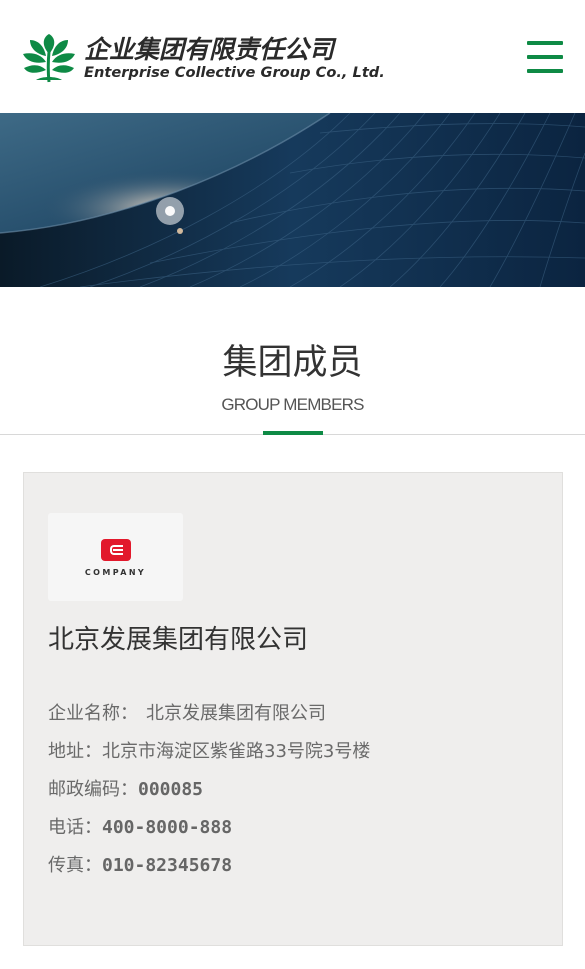 The image size is (585, 969). What do you see at coordinates (167, 865) in the screenshot?
I see `info-value: 010-82345678` at bounding box center [167, 865].